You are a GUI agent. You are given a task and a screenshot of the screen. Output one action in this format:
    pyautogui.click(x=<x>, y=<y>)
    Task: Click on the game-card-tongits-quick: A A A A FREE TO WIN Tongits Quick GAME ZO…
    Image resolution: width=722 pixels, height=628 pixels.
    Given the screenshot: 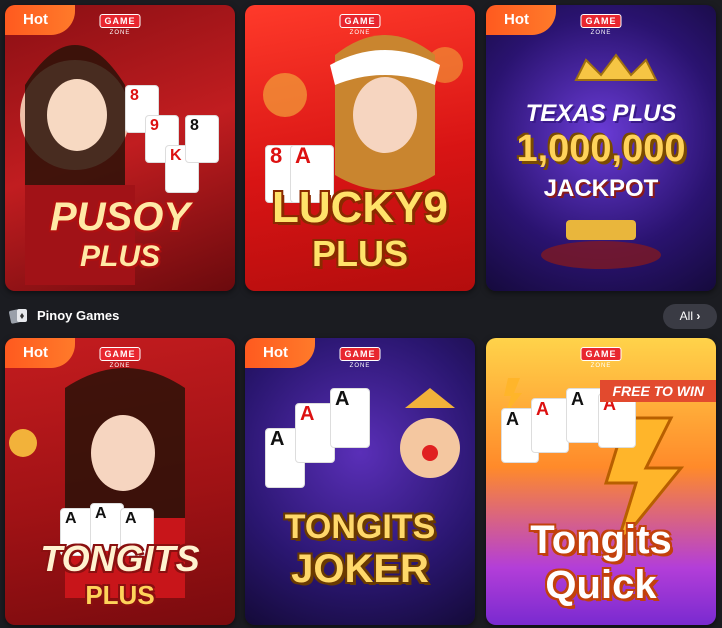 What is the action you would take?
    pyautogui.click(x=601, y=481)
    